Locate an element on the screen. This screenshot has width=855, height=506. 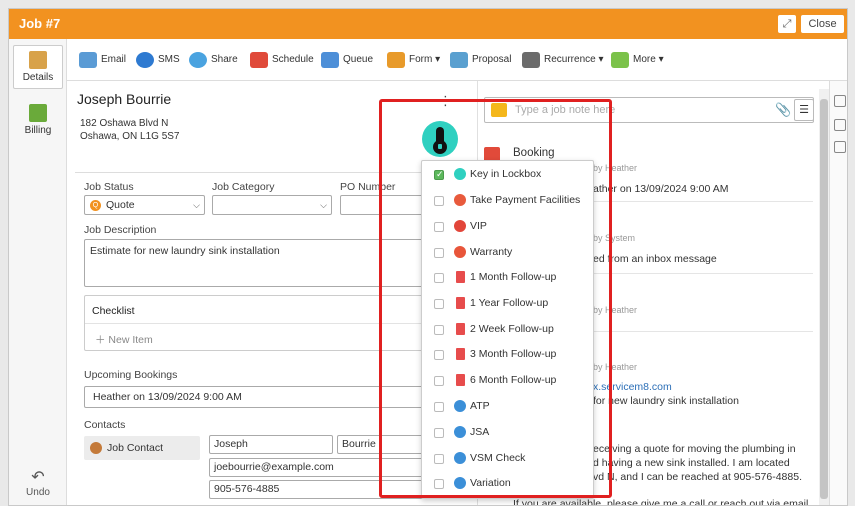
plus-icon: ＋ is located at coordinates (102, 340).